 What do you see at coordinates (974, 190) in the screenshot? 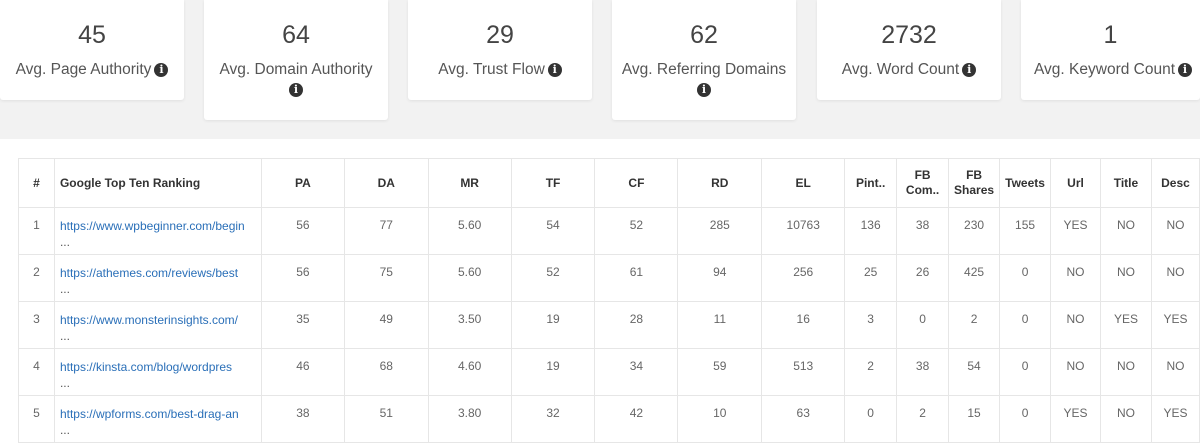
I see `header-line: Shares` at bounding box center [974, 190].